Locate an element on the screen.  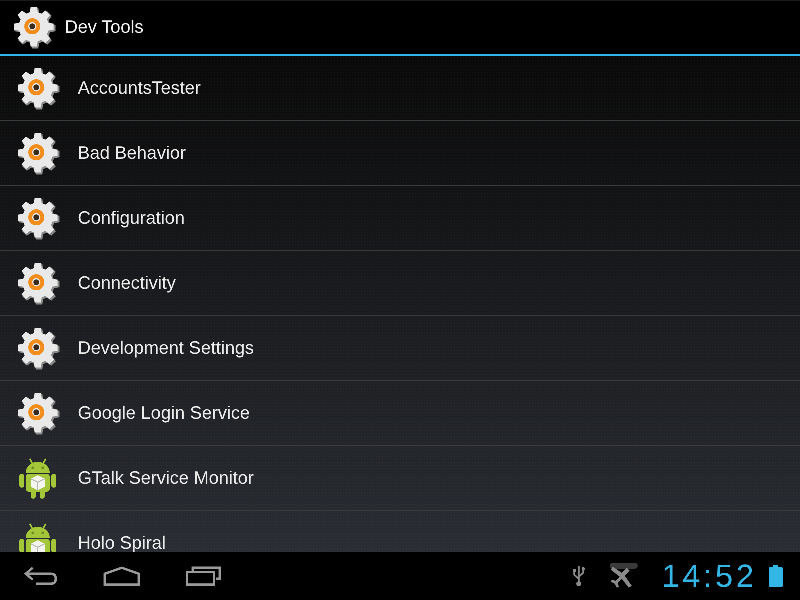
recents-icon is located at coordinates (204, 576).